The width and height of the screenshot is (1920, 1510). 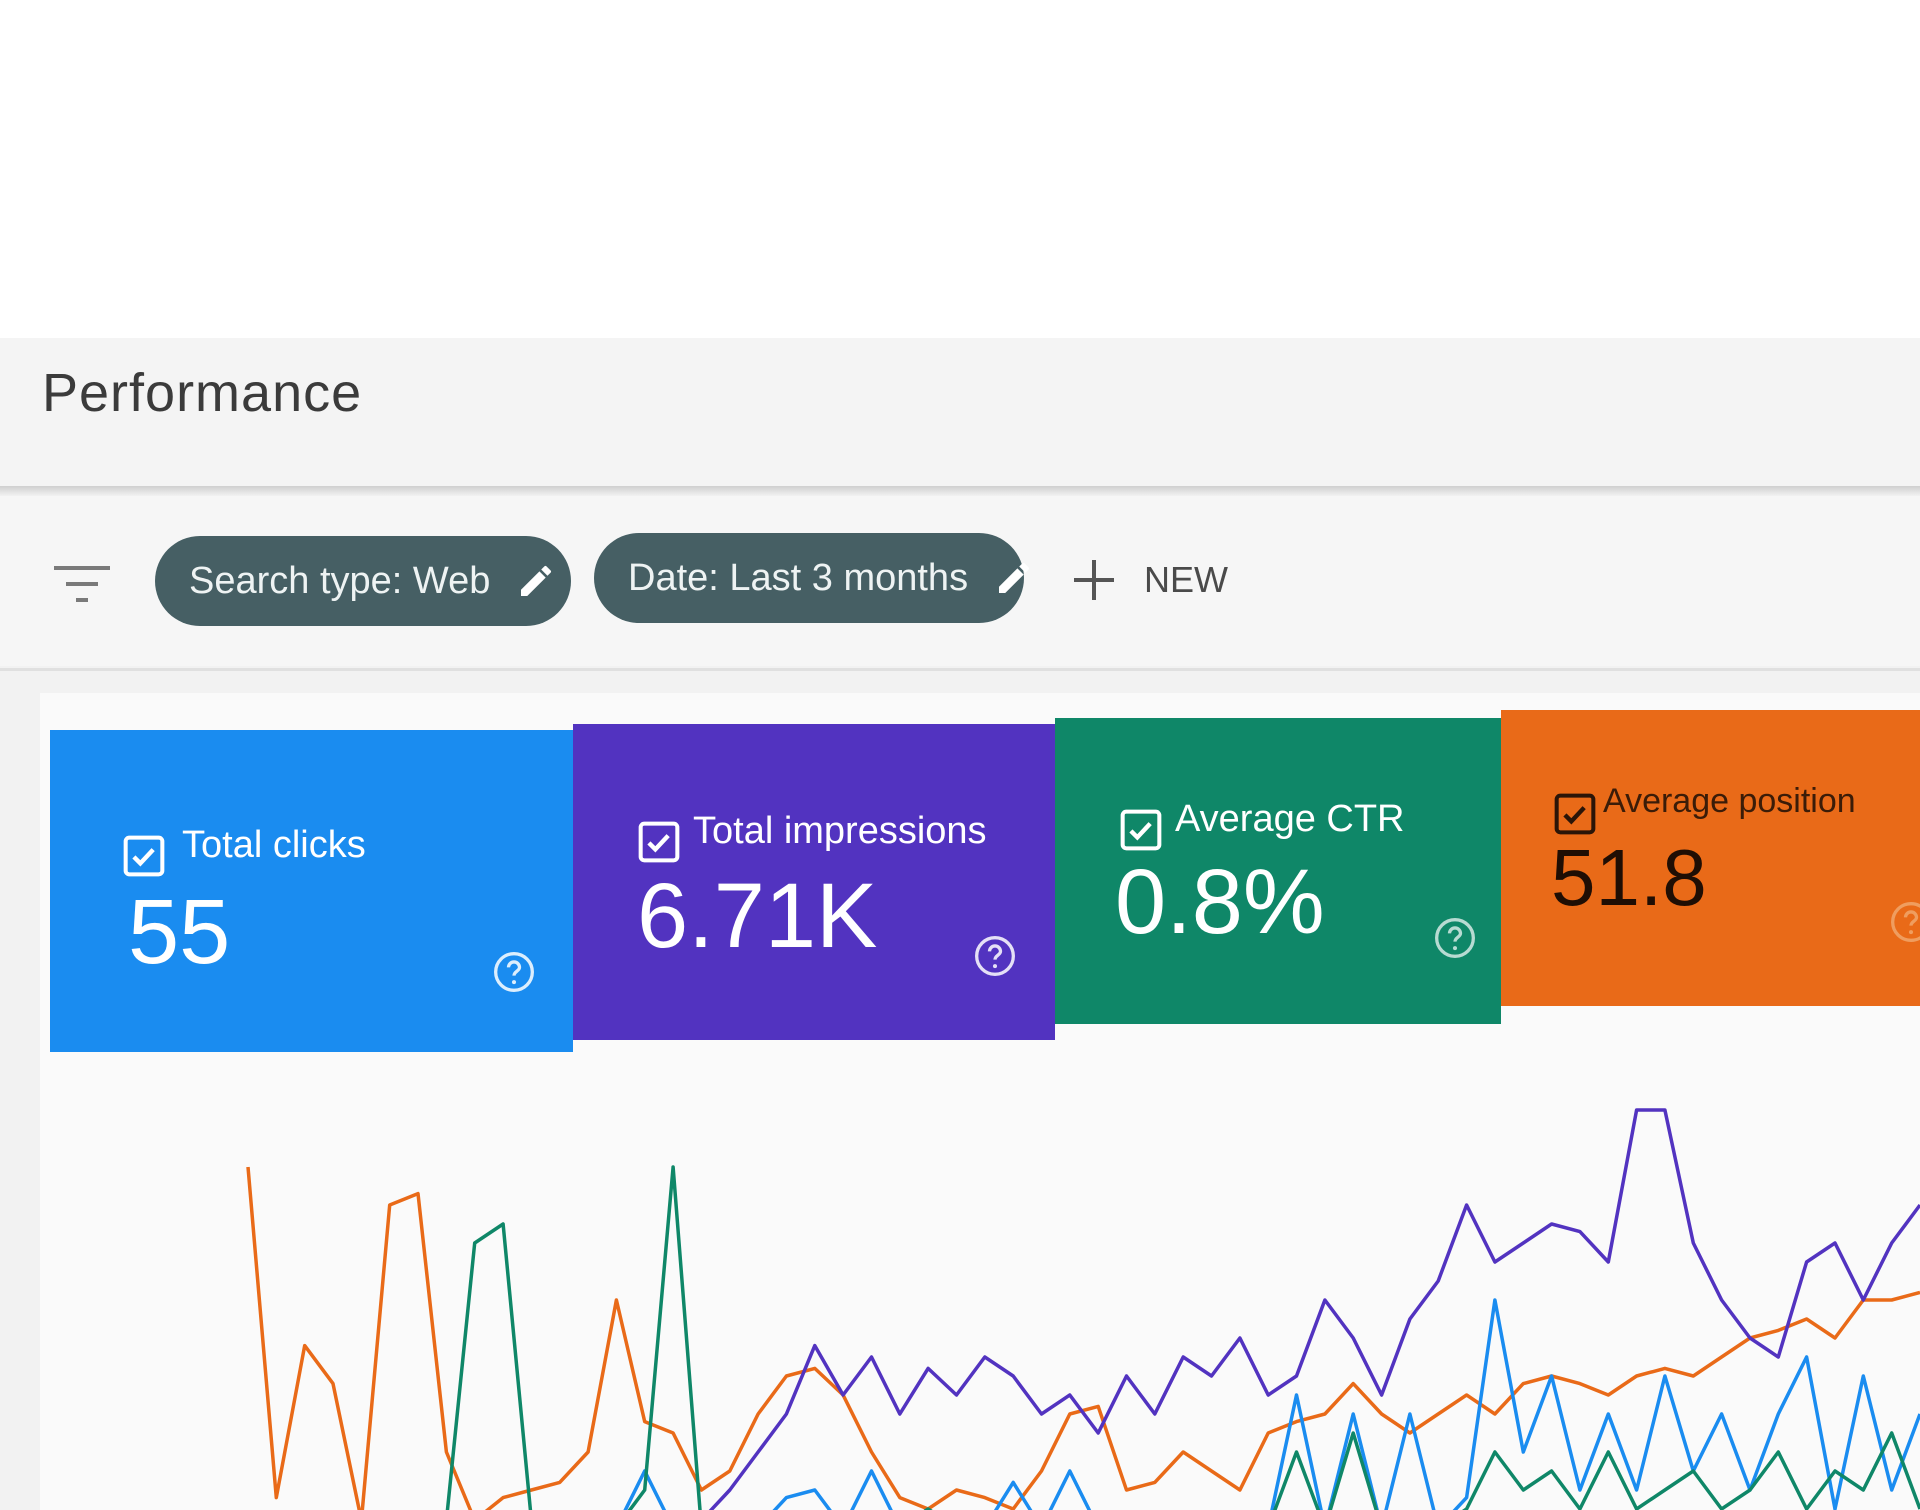 I want to click on search-type-chip: Search type: Web, so click(x=363, y=581).